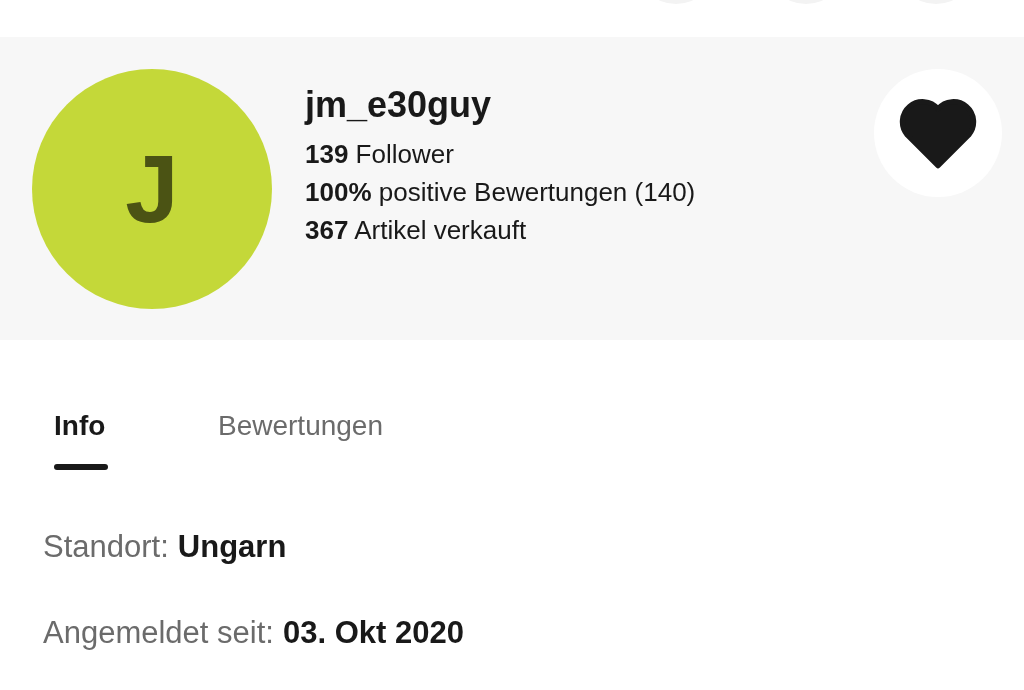  What do you see at coordinates (416, 230) in the screenshot?
I see `seller-stat: 367 Artikel verkauft` at bounding box center [416, 230].